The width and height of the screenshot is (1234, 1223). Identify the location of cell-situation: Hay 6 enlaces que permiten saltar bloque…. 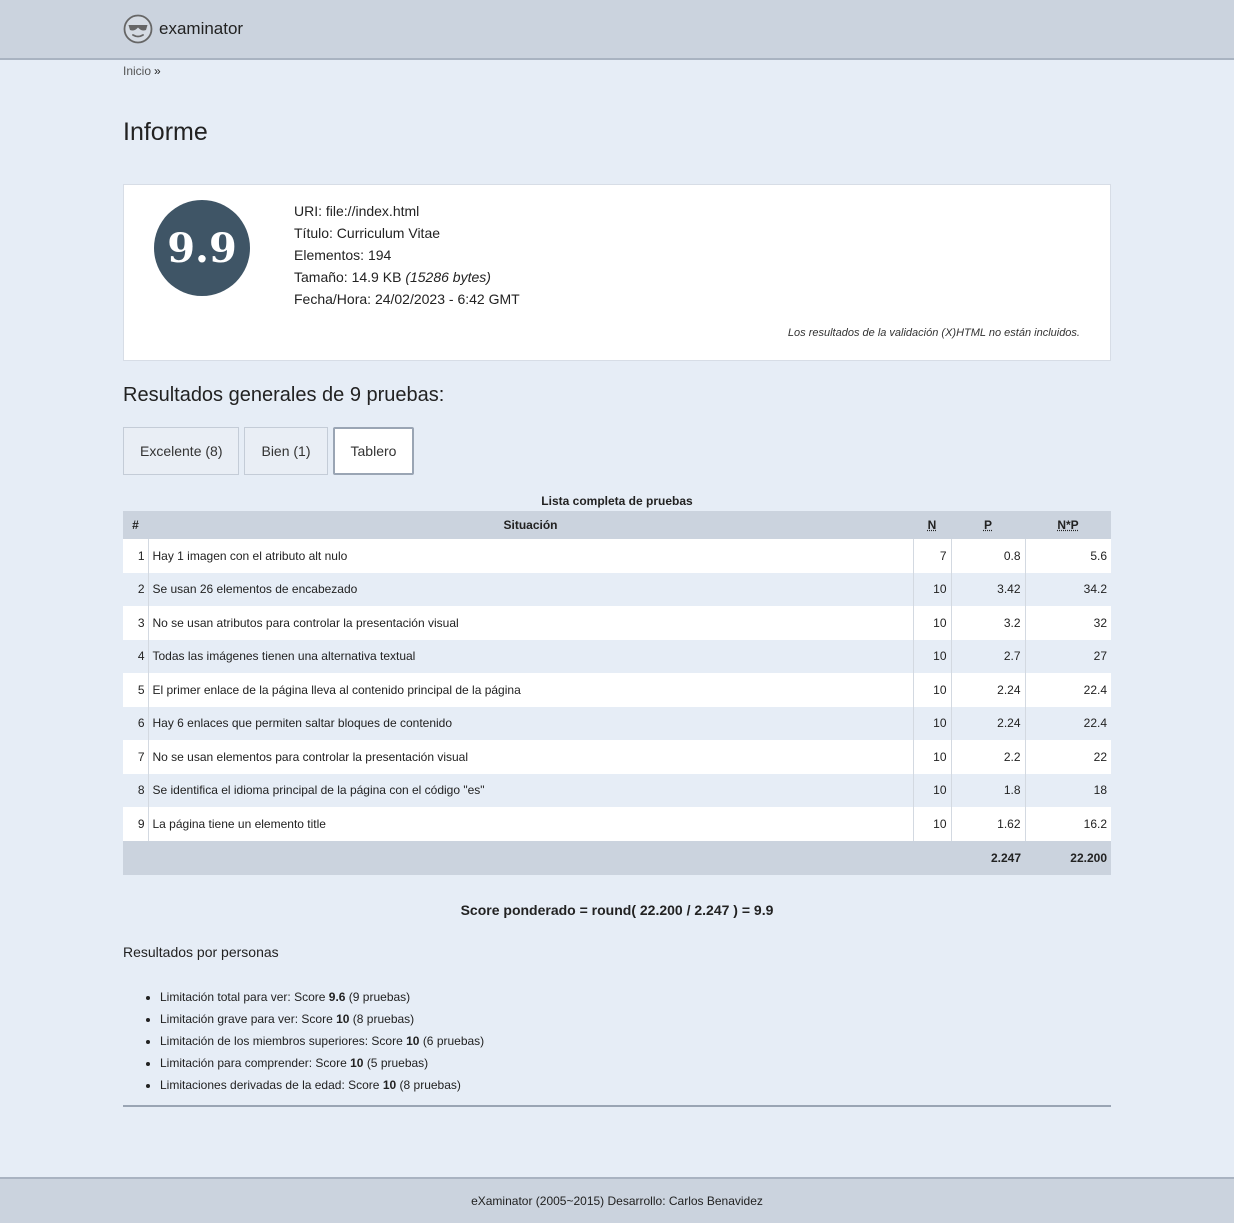
(530, 723).